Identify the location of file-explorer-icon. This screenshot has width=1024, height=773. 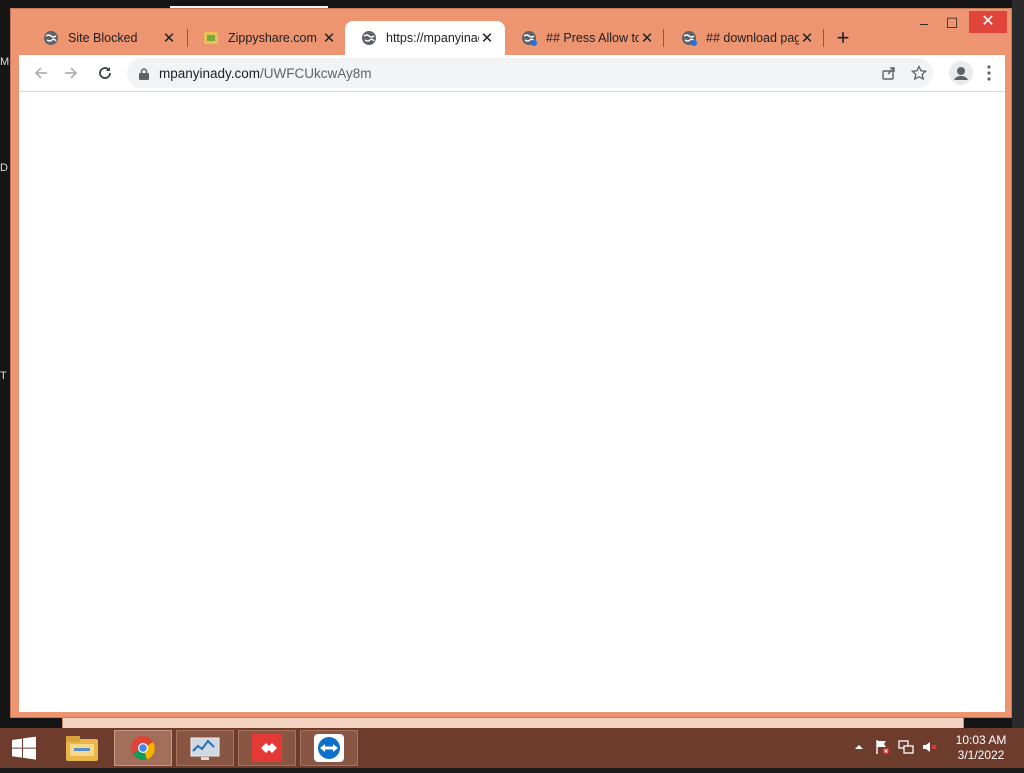
(83, 748).